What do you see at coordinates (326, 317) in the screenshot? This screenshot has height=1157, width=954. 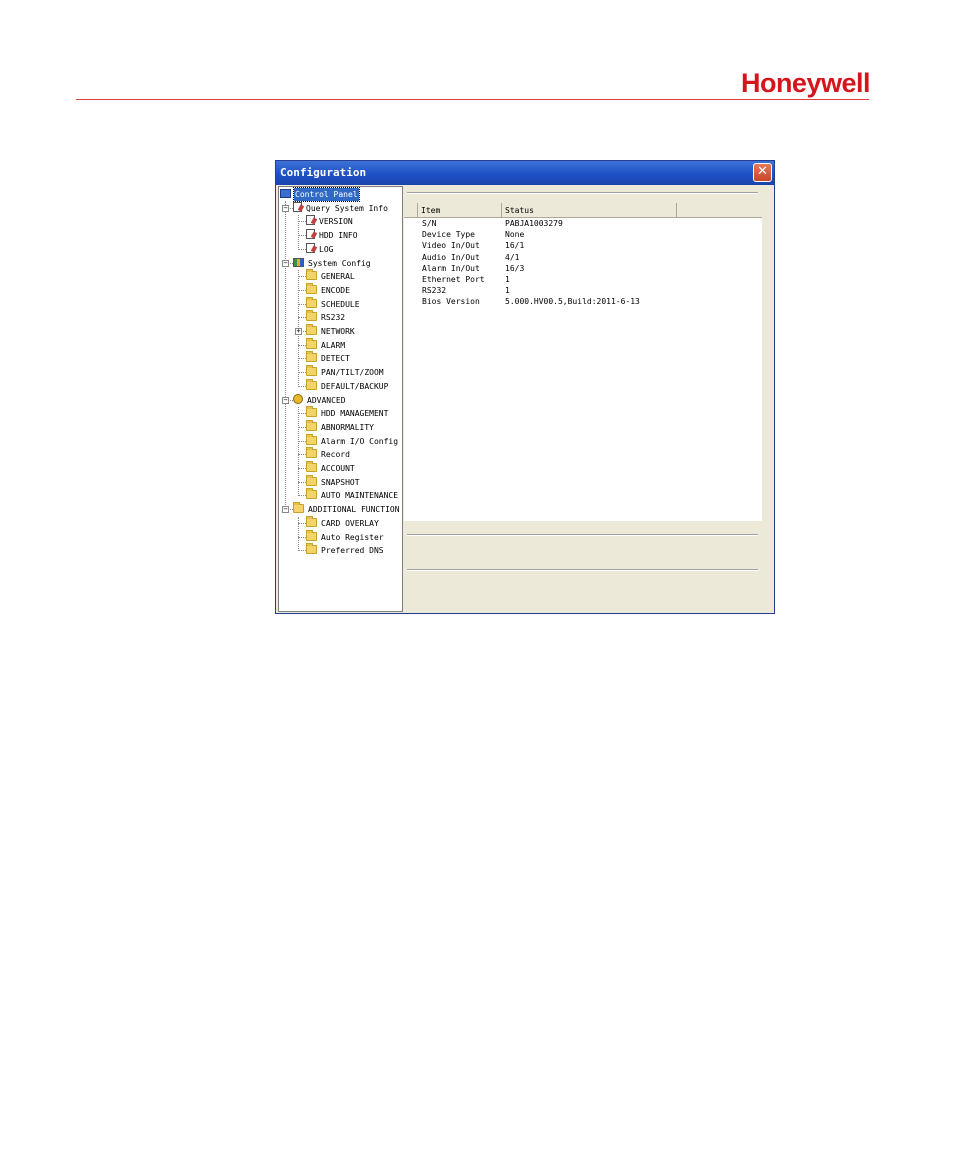 I see `tree-item-rs232: RS232` at bounding box center [326, 317].